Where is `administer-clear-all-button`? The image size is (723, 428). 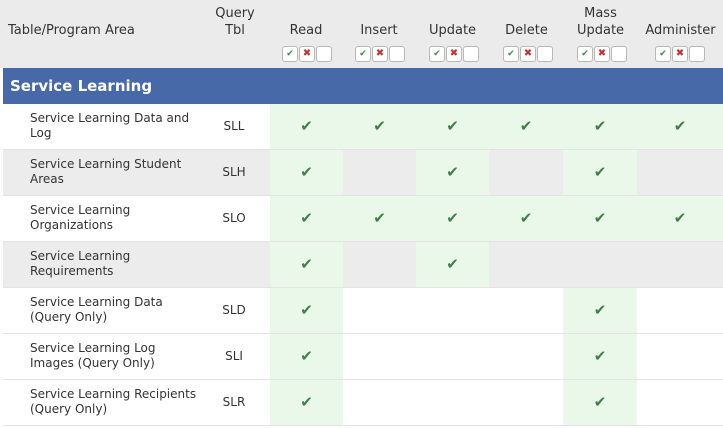 administer-clear-all-button is located at coordinates (697, 54).